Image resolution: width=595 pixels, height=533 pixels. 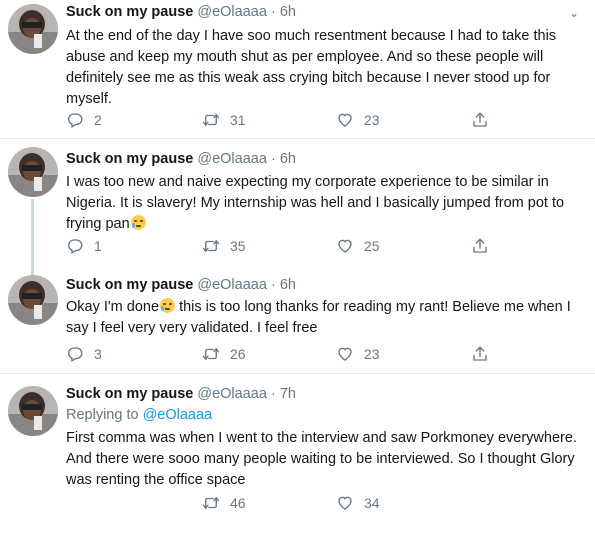 I want to click on tweet-actions: 1 35 25, so click(x=326, y=247).